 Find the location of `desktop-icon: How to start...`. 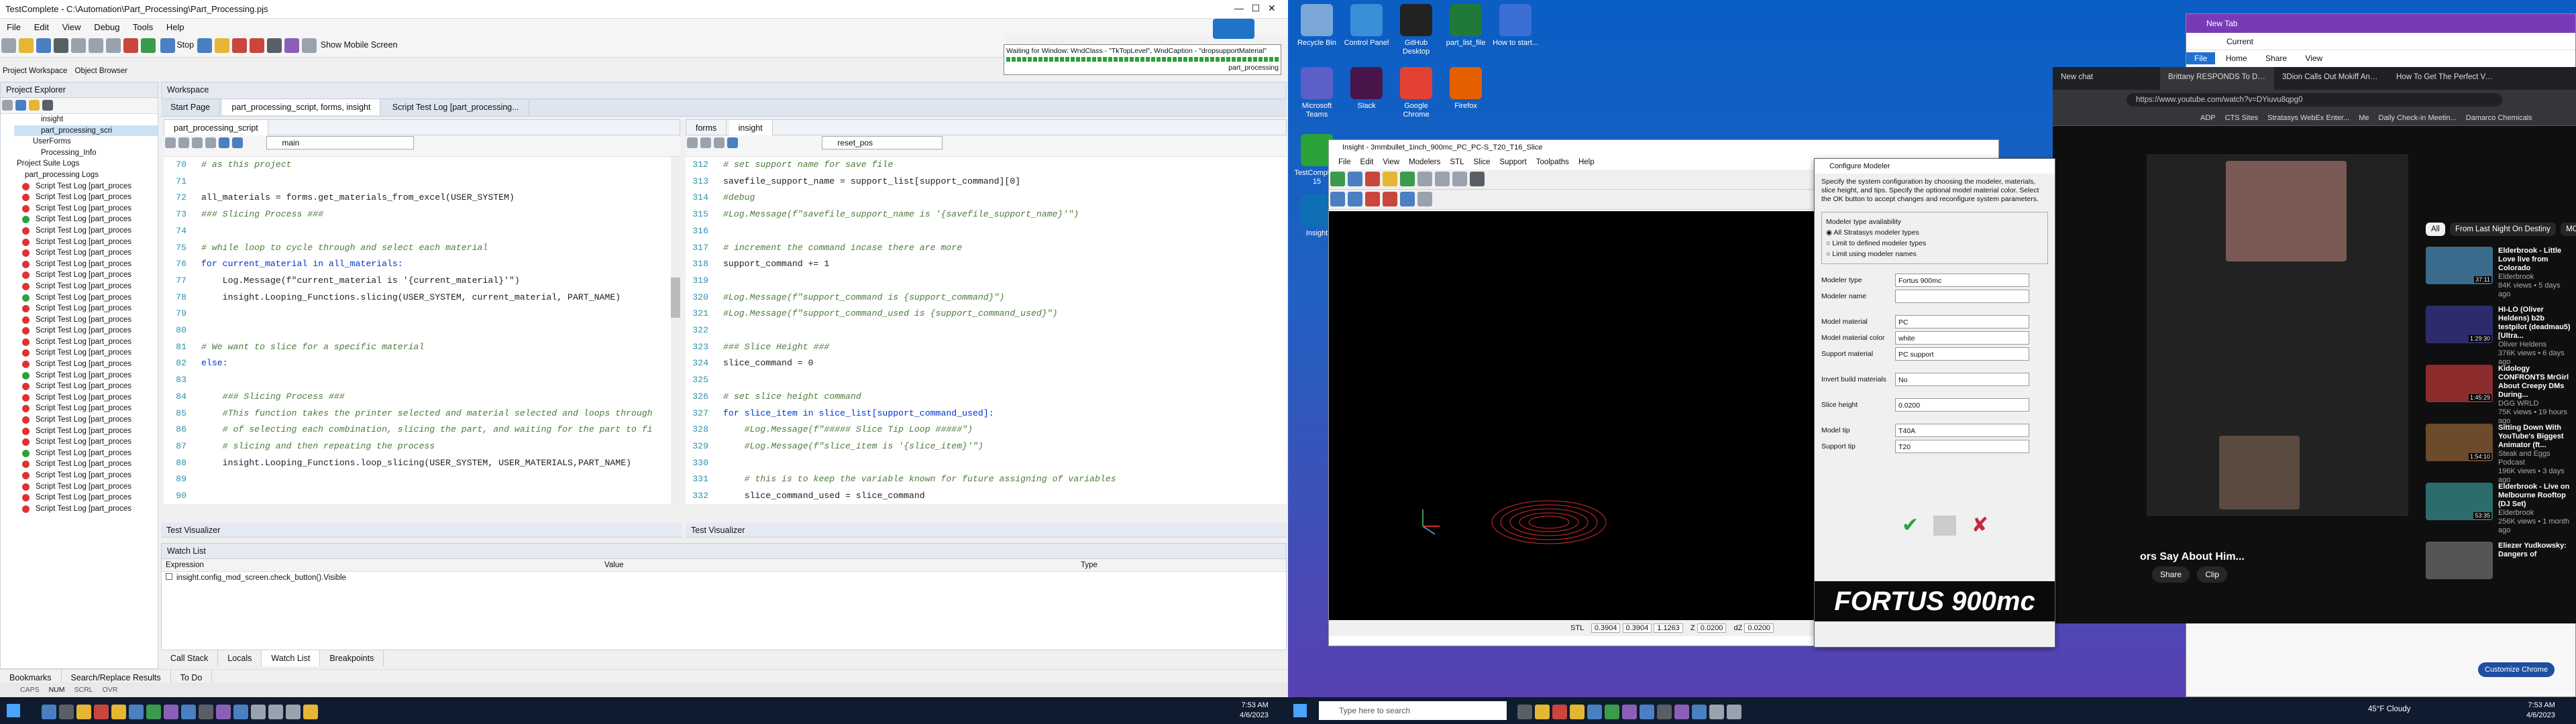

desktop-icon: How to start... is located at coordinates (1515, 26).